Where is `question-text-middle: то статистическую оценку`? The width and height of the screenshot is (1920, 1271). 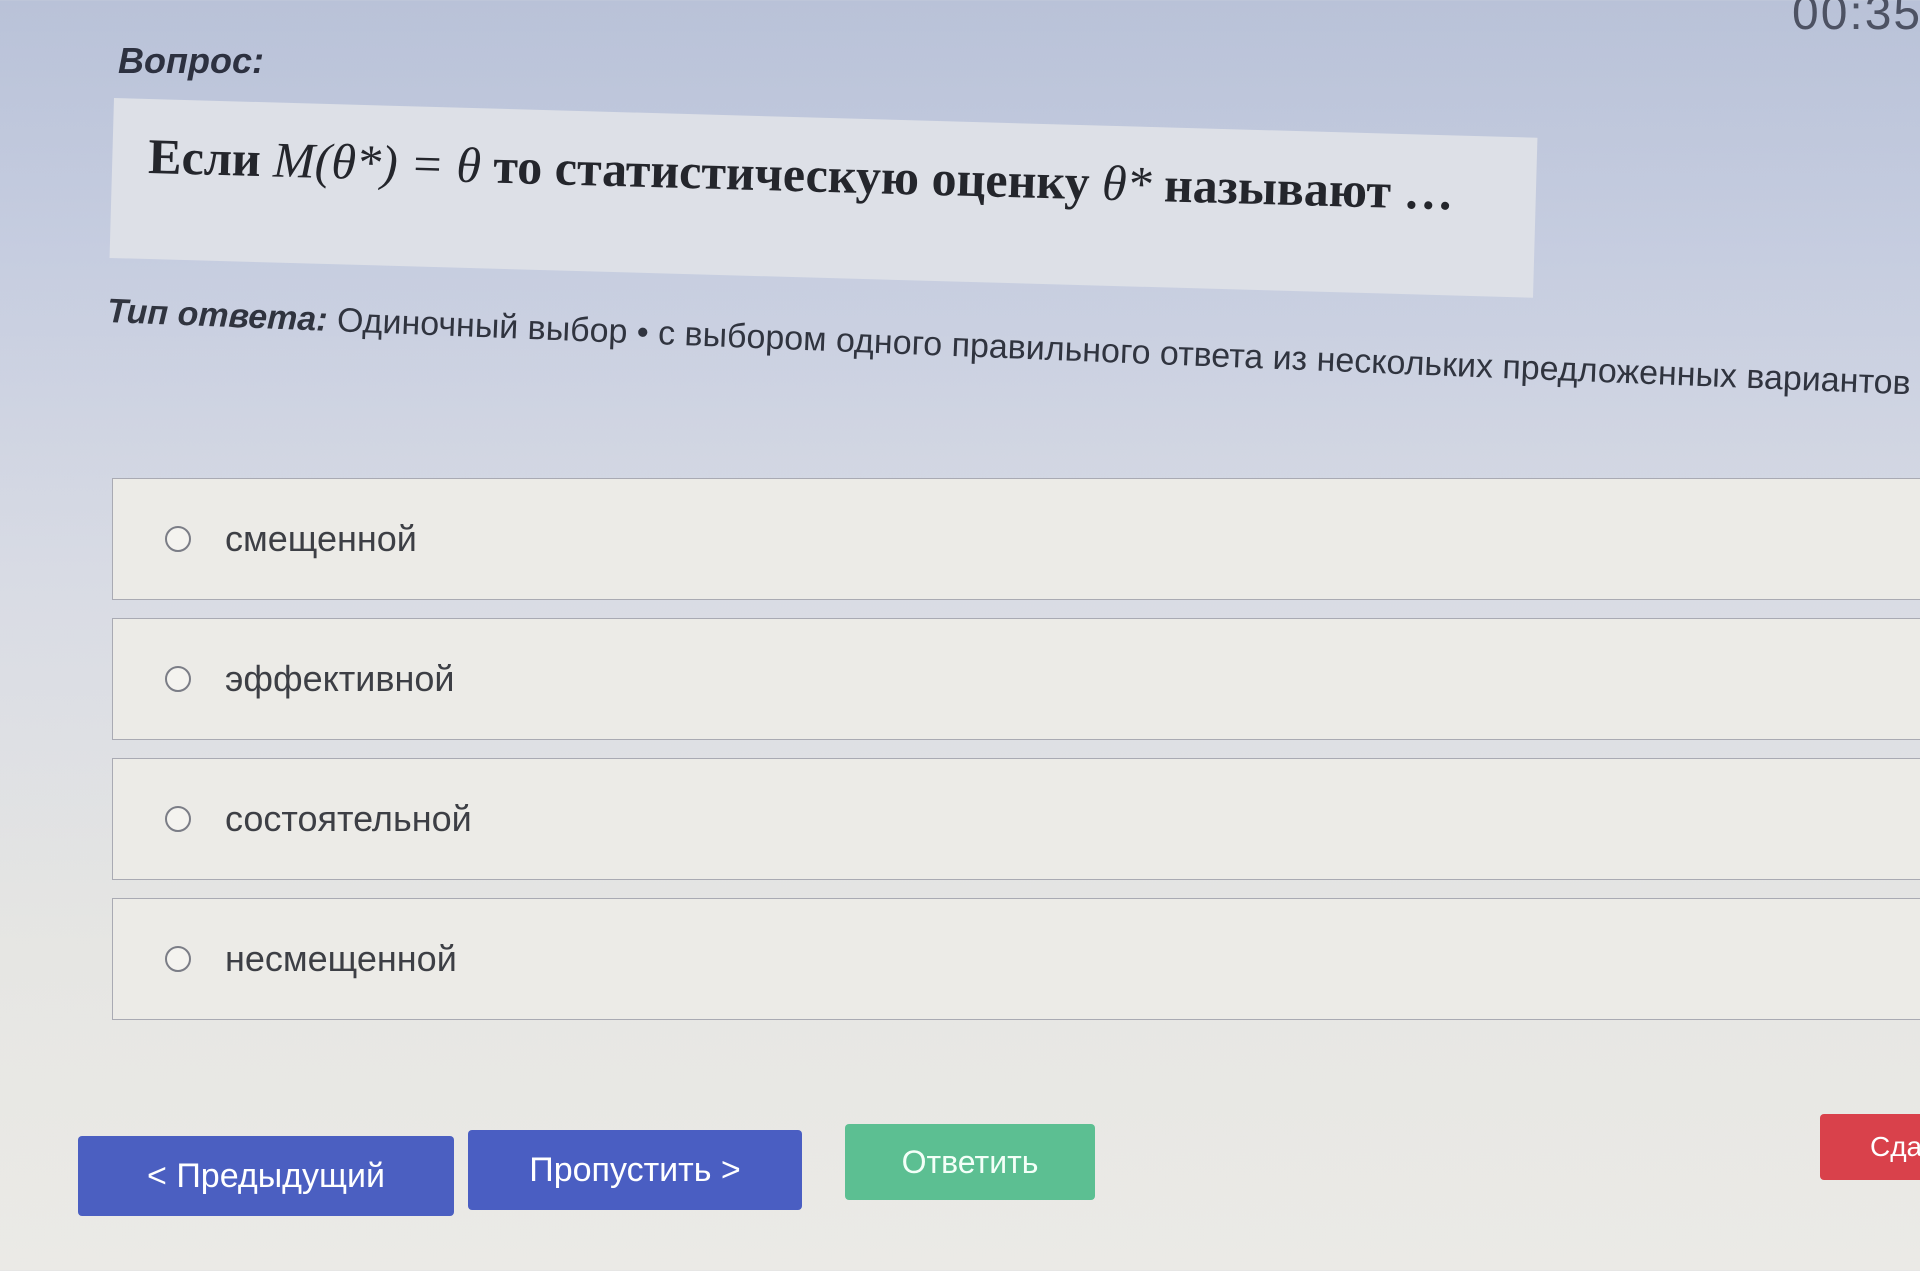 question-text-middle: то статистическую оценку is located at coordinates (791, 174).